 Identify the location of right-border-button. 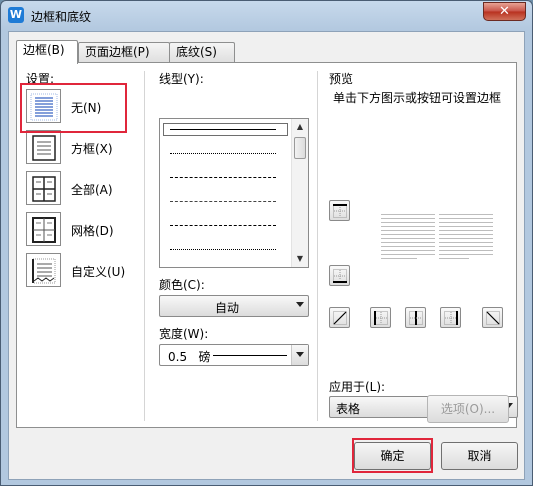
(450, 317).